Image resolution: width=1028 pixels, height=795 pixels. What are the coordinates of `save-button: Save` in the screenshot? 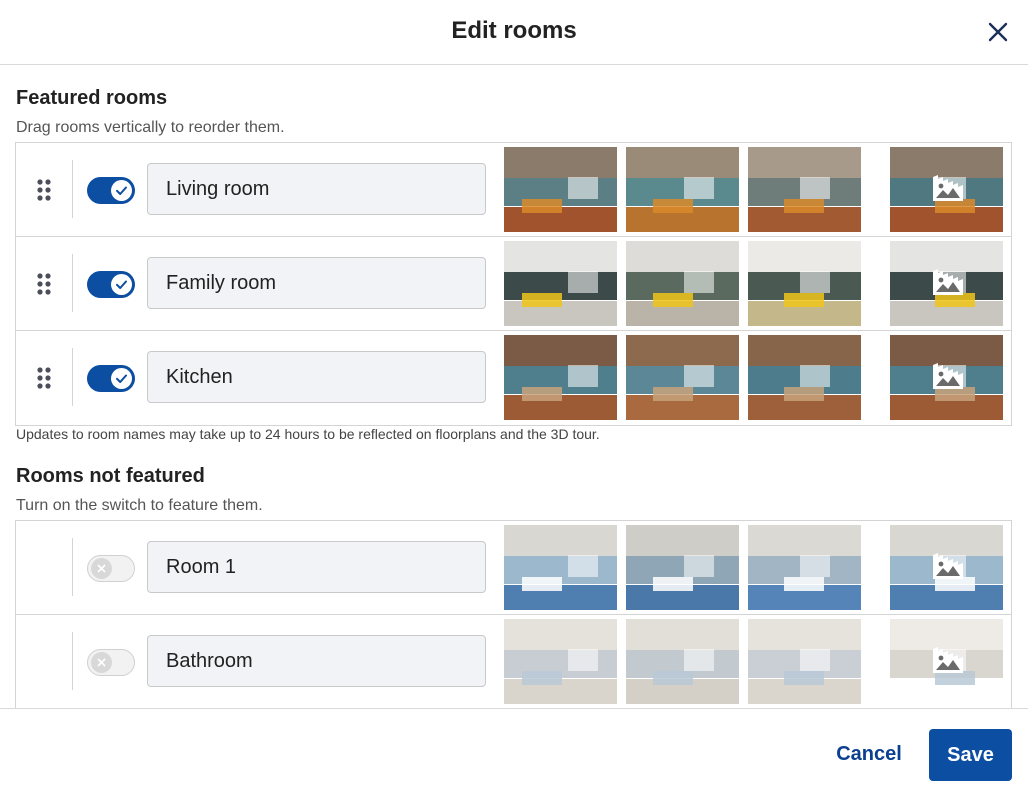 It's located at (970, 755).